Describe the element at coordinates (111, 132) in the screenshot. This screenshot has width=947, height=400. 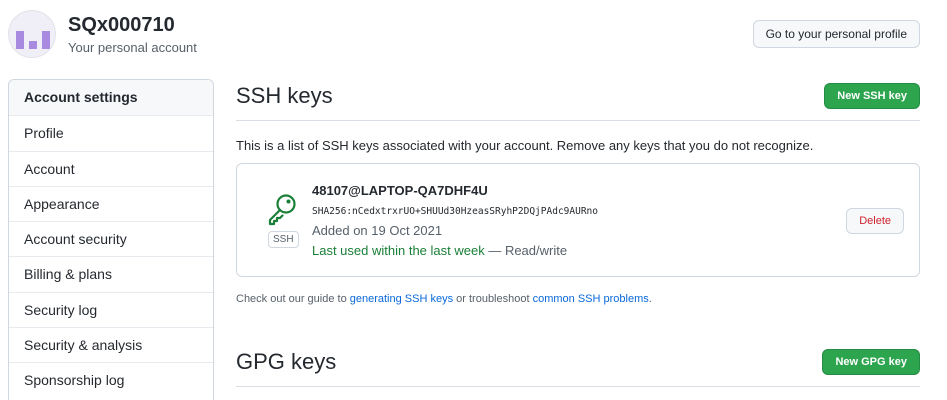
I see `sidebar-item-profile: Profile` at that location.